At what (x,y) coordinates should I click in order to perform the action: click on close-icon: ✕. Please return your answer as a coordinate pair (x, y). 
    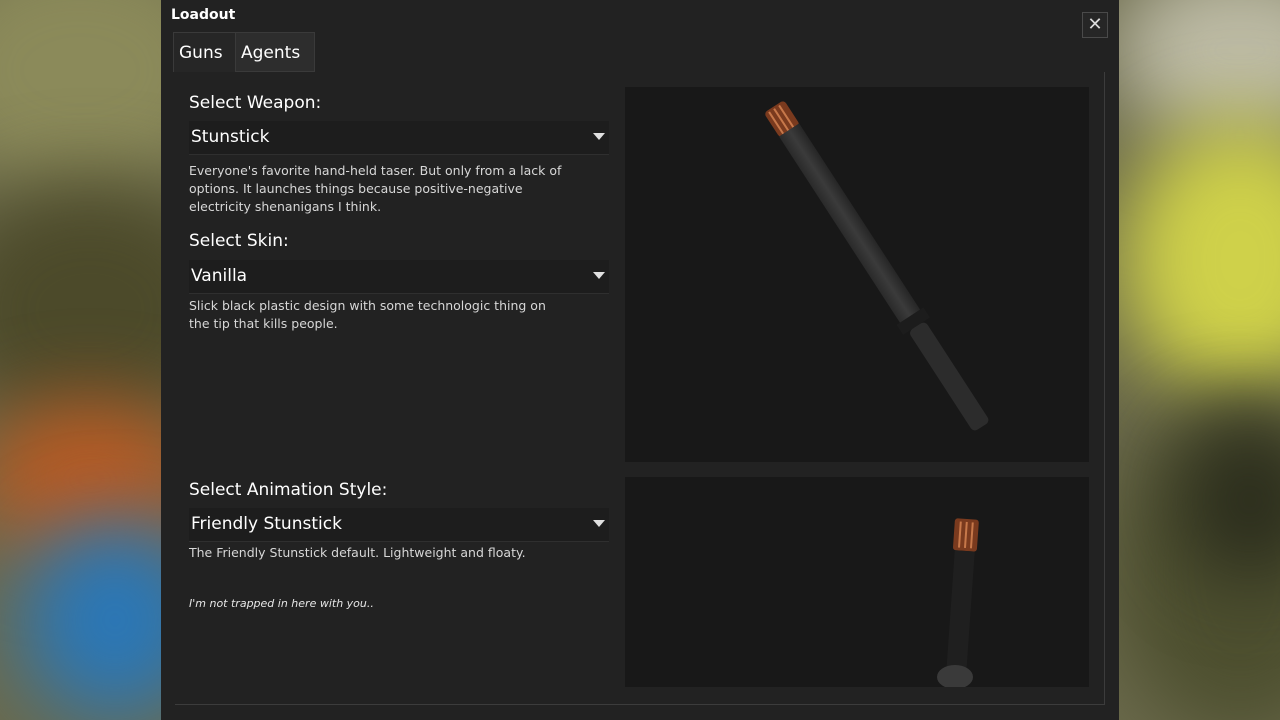
    Looking at the image, I should click on (1095, 24).